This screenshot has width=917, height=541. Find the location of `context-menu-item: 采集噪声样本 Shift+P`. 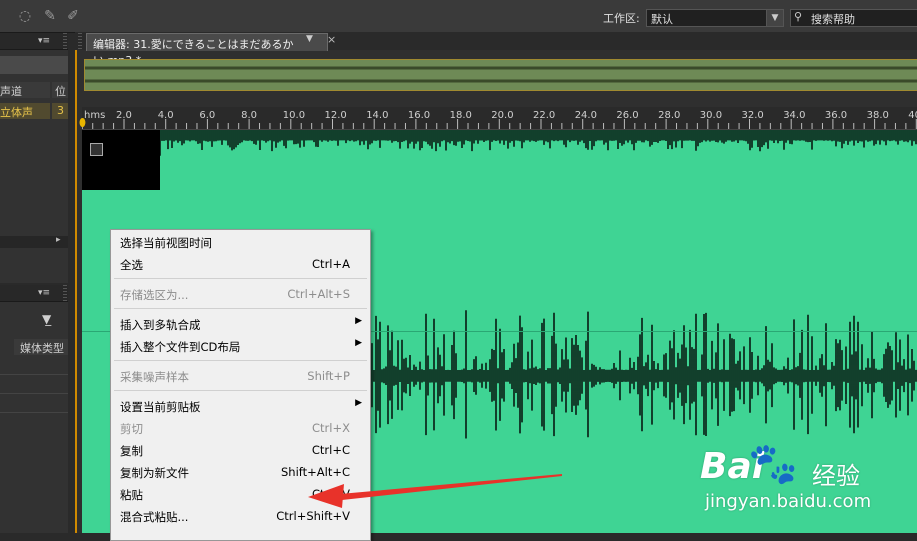

context-menu-item: 采集噪声样本 Shift+P is located at coordinates (240, 376).